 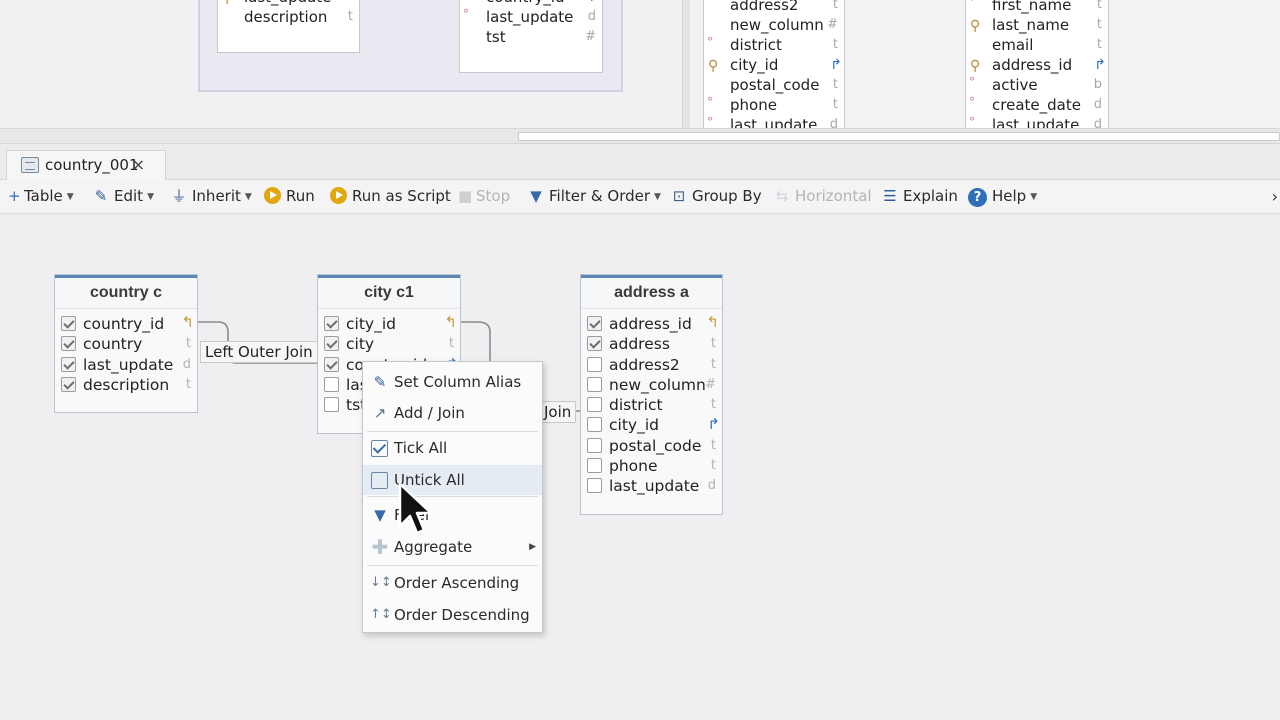 What do you see at coordinates (651, 365) in the screenshot?
I see `column-row: address2 t` at bounding box center [651, 365].